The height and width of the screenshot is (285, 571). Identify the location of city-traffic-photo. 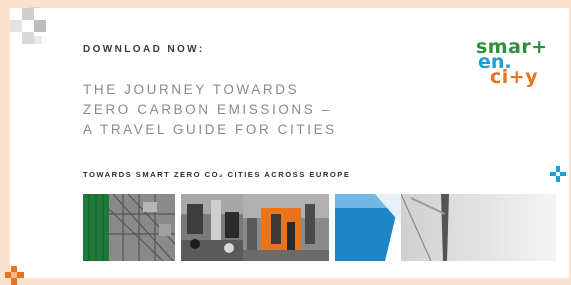
(212, 227).